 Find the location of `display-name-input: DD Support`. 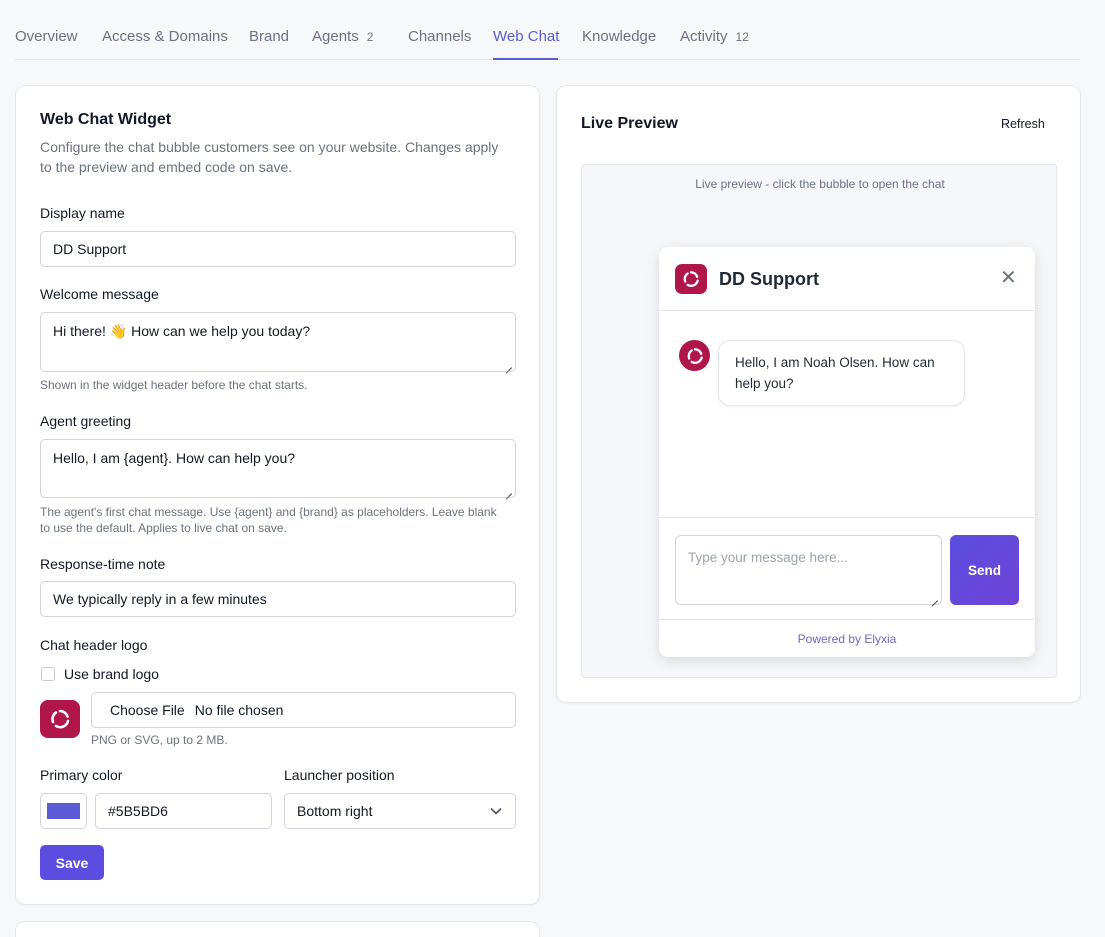

display-name-input: DD Support is located at coordinates (278, 249).